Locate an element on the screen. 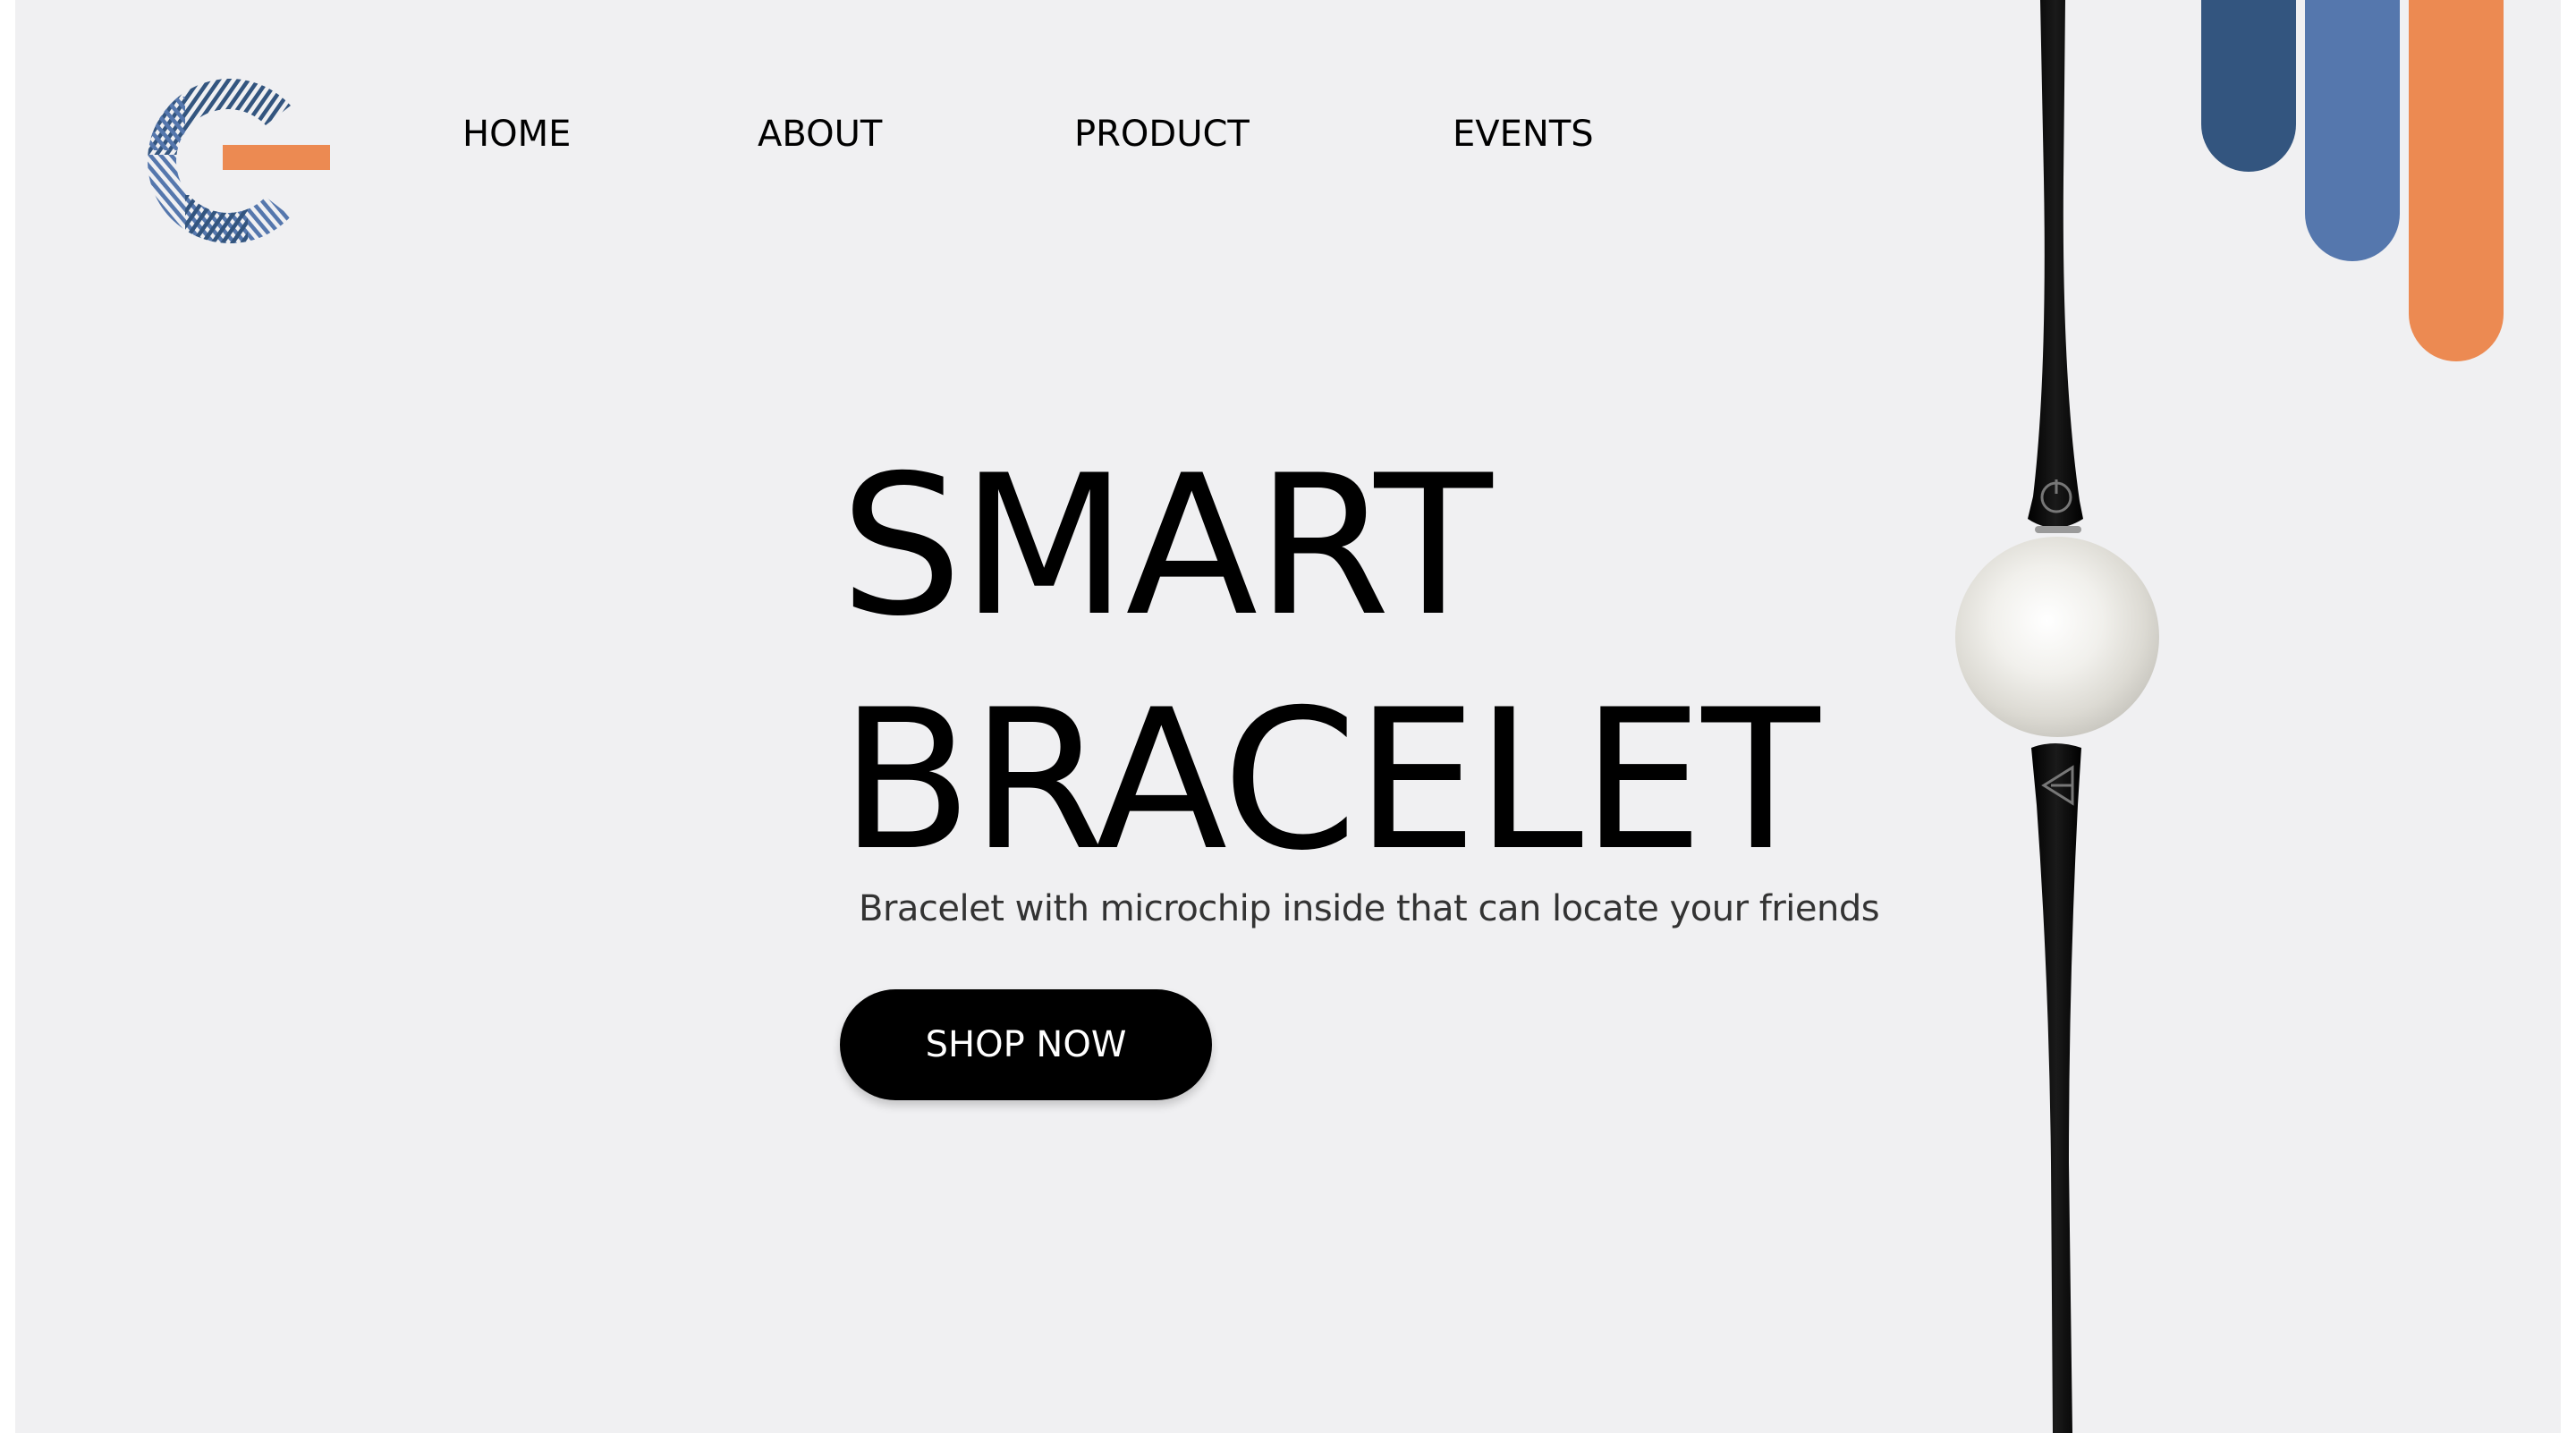  hero-title-line2: BRACELET is located at coordinates (1330, 780).